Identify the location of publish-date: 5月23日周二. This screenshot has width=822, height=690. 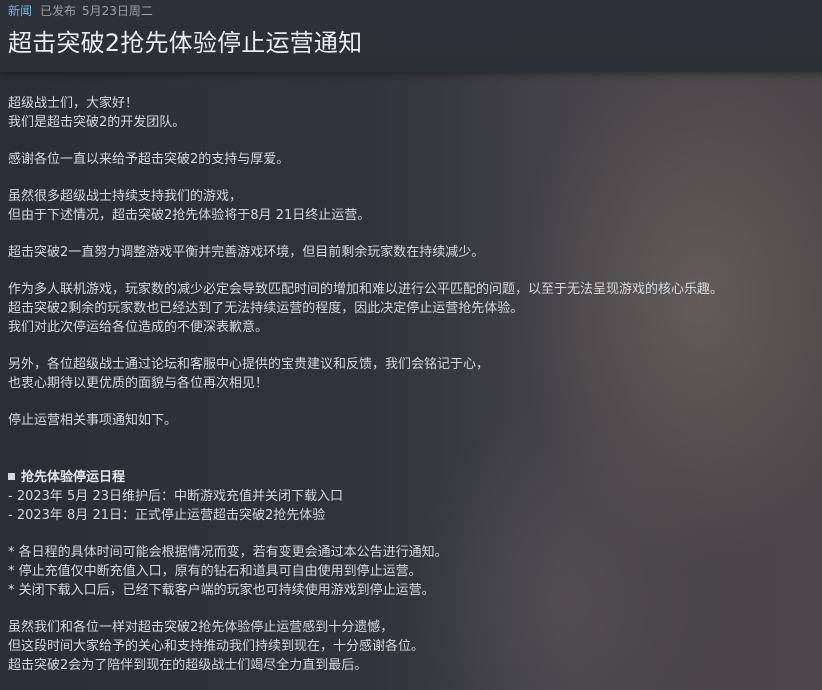
(117, 11).